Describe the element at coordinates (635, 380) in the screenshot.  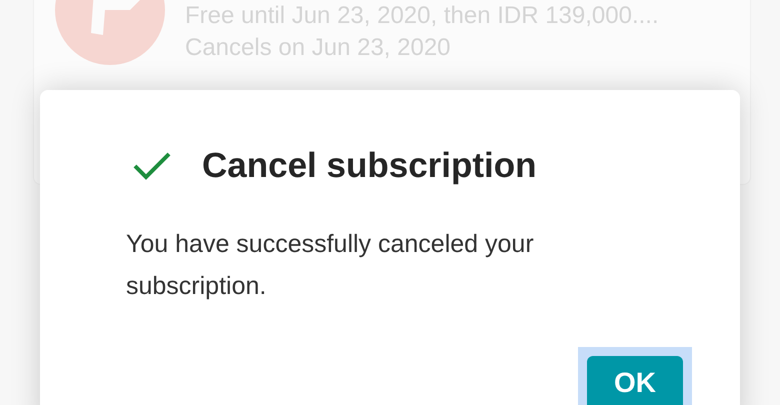
I see `ok-button: OK` at that location.